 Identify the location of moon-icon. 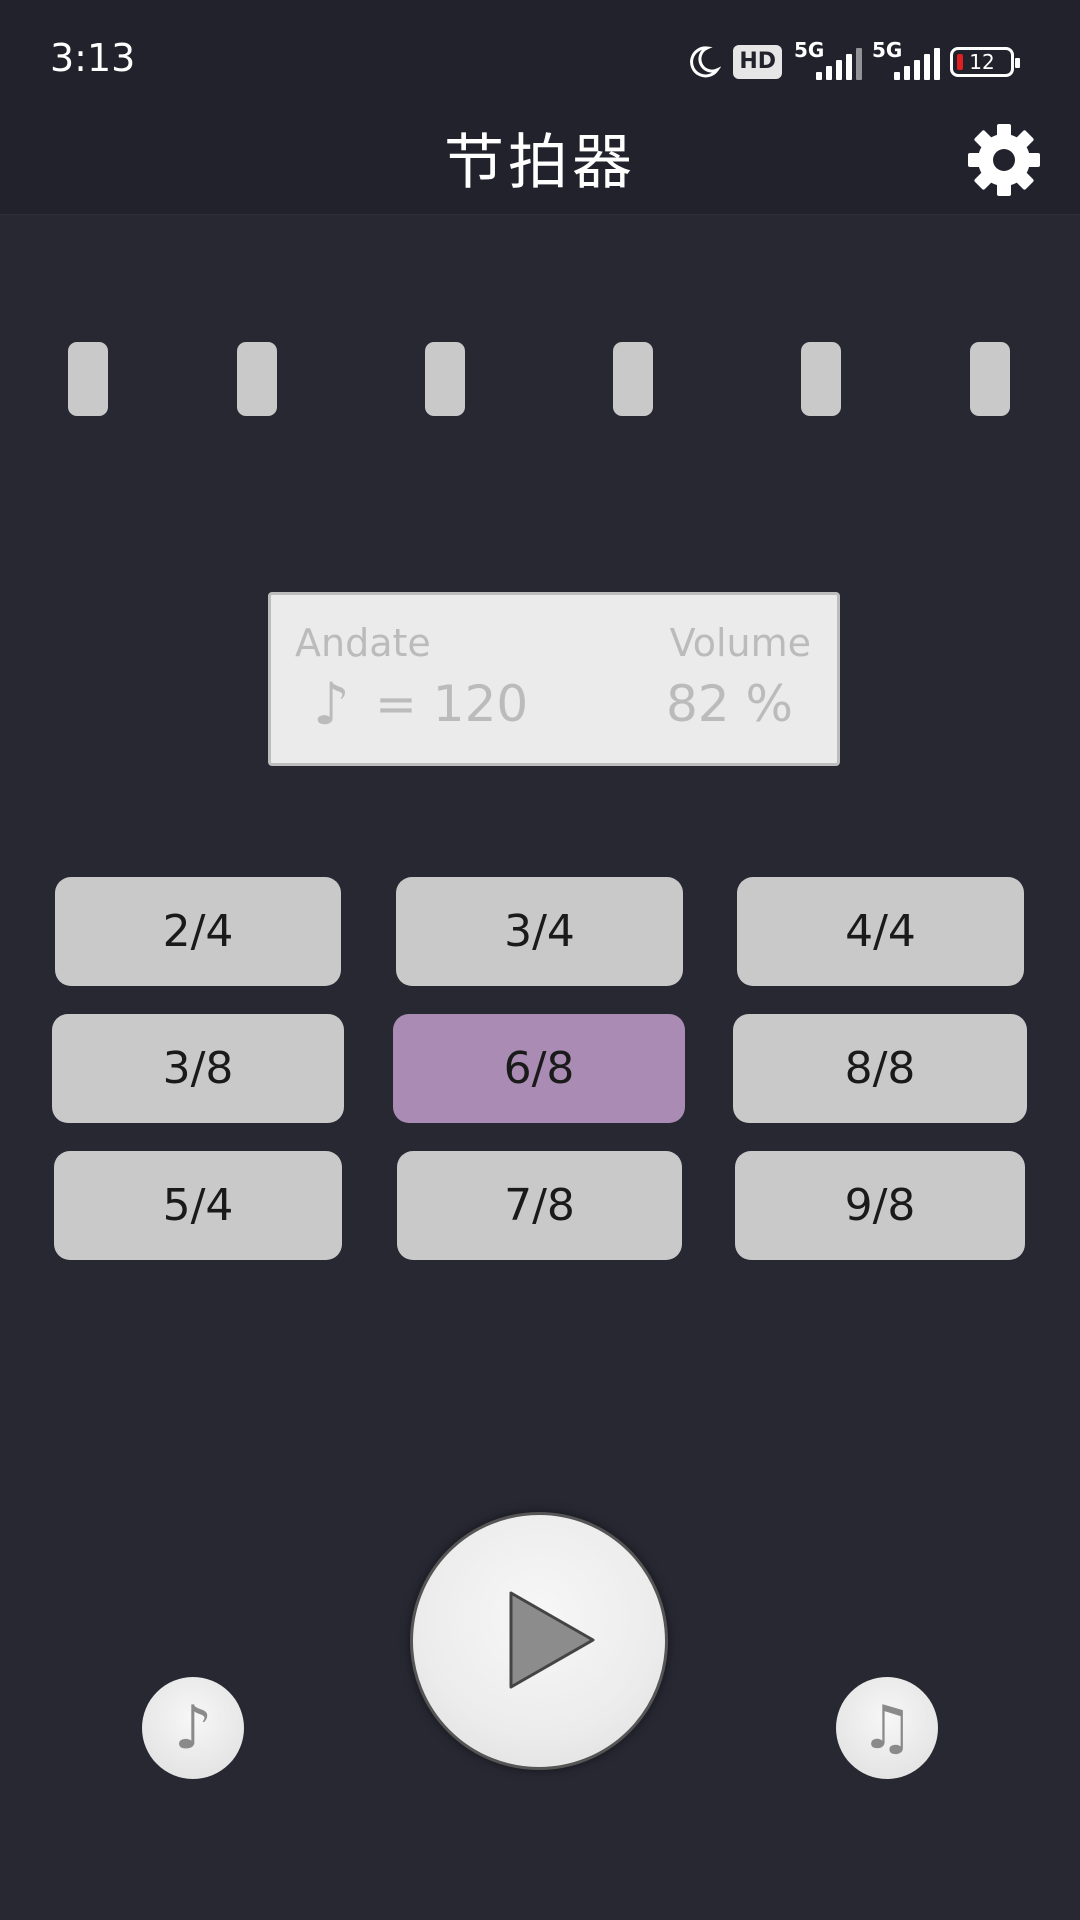
(706, 62).